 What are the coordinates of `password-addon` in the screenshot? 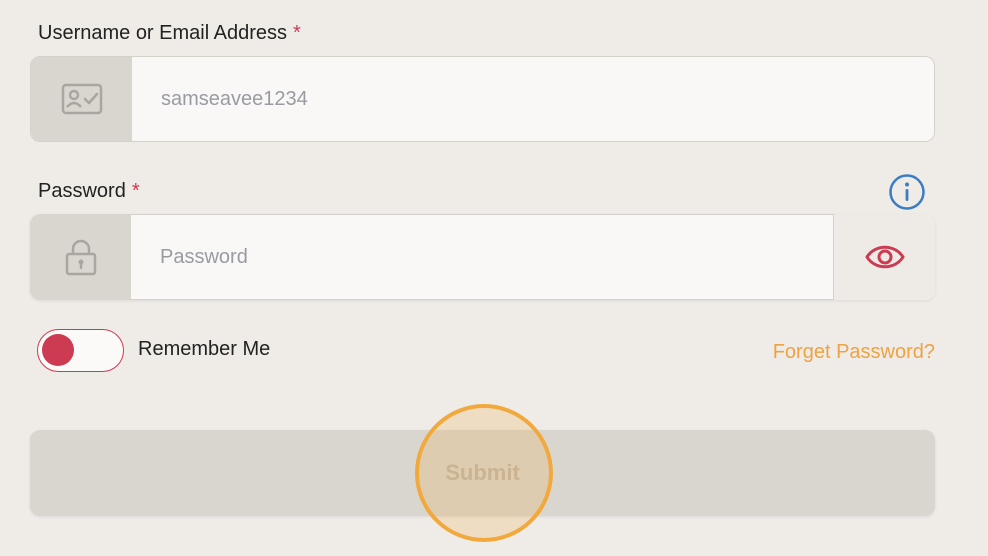 It's located at (80, 257).